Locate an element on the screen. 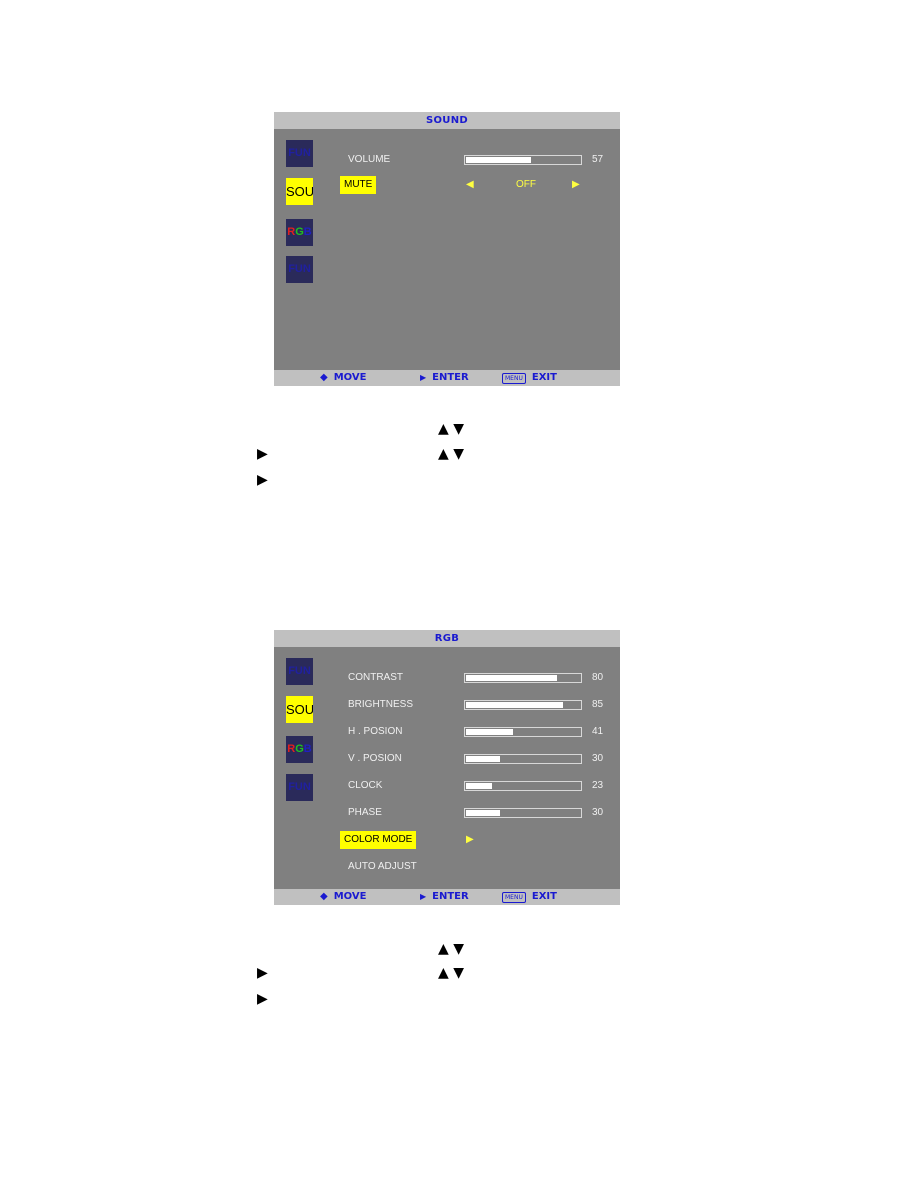 This screenshot has width=918, height=1188. menu-row-phase: PHASE 30 is located at coordinates (482, 813).